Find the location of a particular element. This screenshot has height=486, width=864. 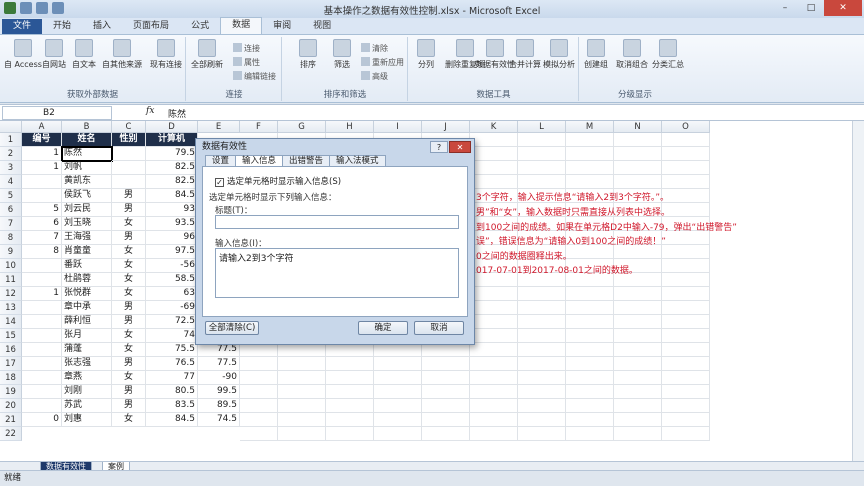

tab-review: 审阅 is located at coordinates (282, 26).